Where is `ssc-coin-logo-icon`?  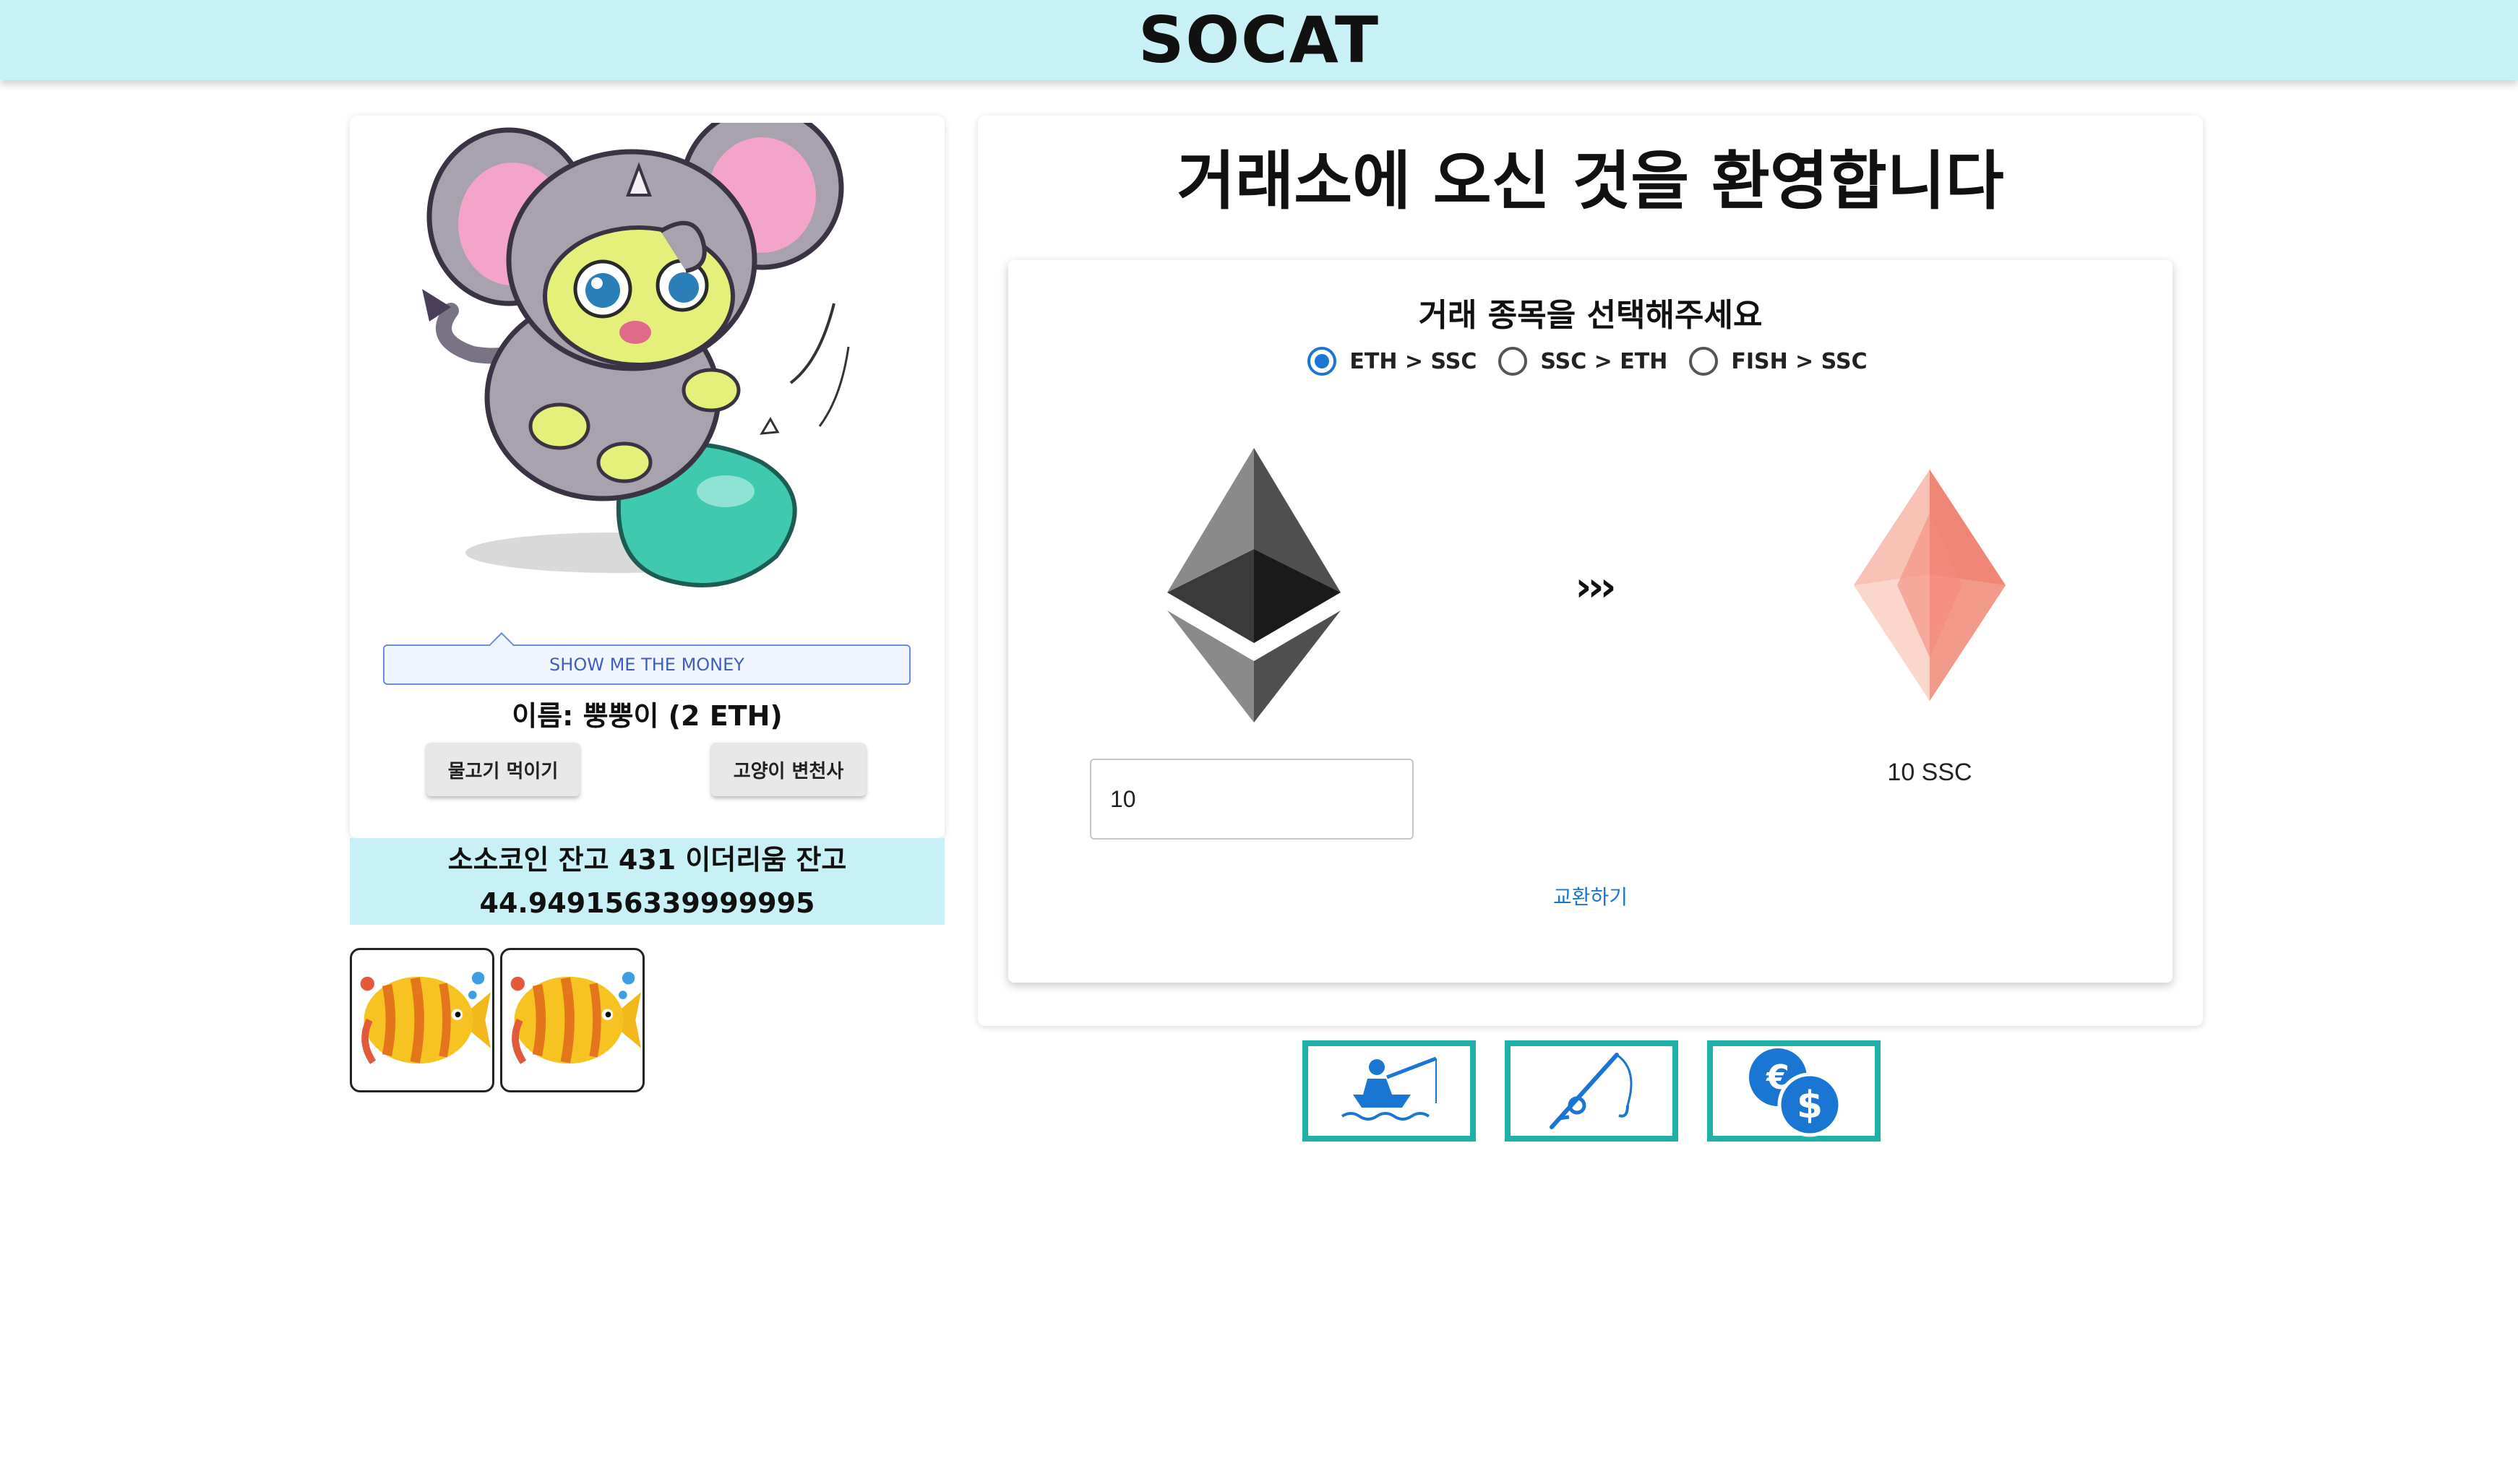 ssc-coin-logo-icon is located at coordinates (1930, 585).